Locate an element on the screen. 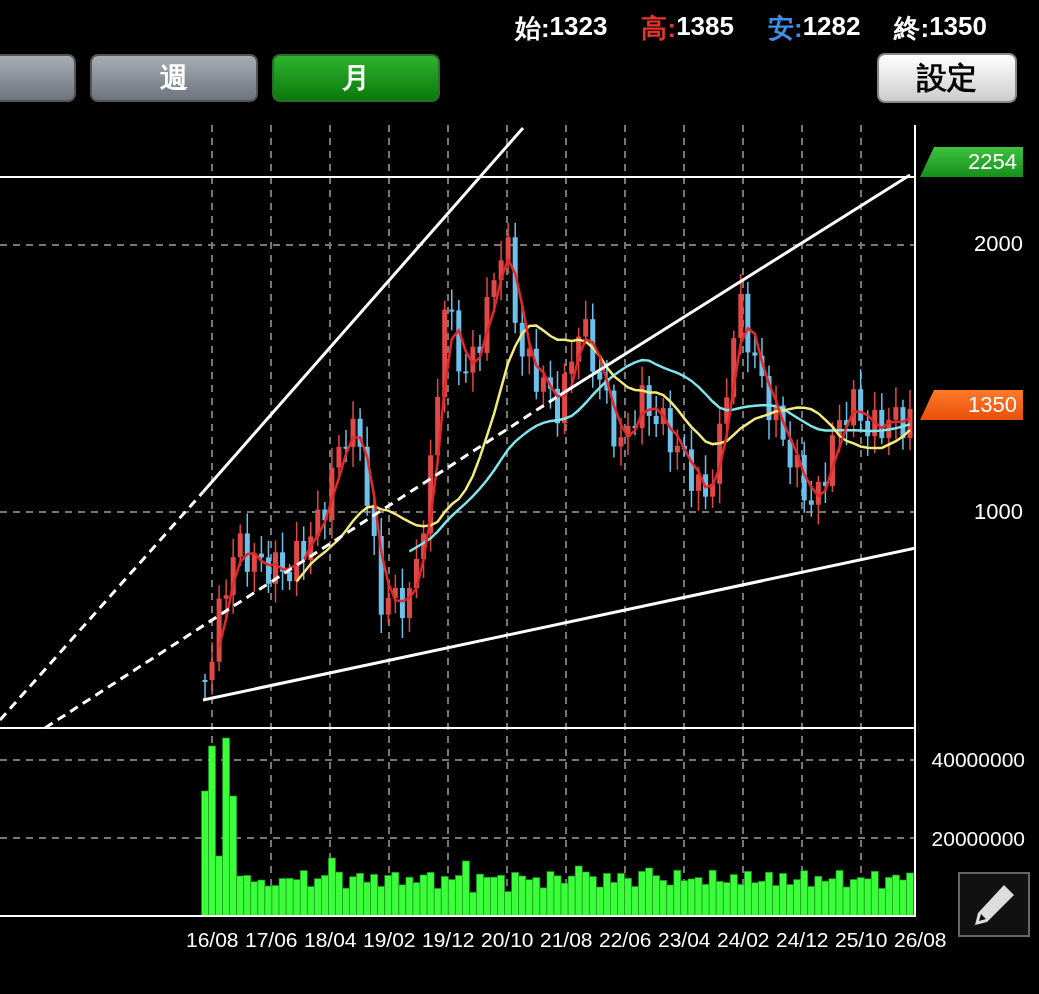 The image size is (1039, 994). price-value: 1282 is located at coordinates (831, 26).